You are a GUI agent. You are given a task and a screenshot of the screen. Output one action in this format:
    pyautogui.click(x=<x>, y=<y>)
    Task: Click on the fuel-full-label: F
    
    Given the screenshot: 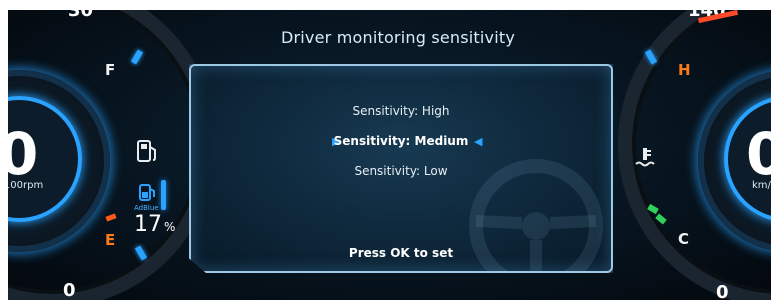 What is the action you would take?
    pyautogui.click(x=110, y=70)
    